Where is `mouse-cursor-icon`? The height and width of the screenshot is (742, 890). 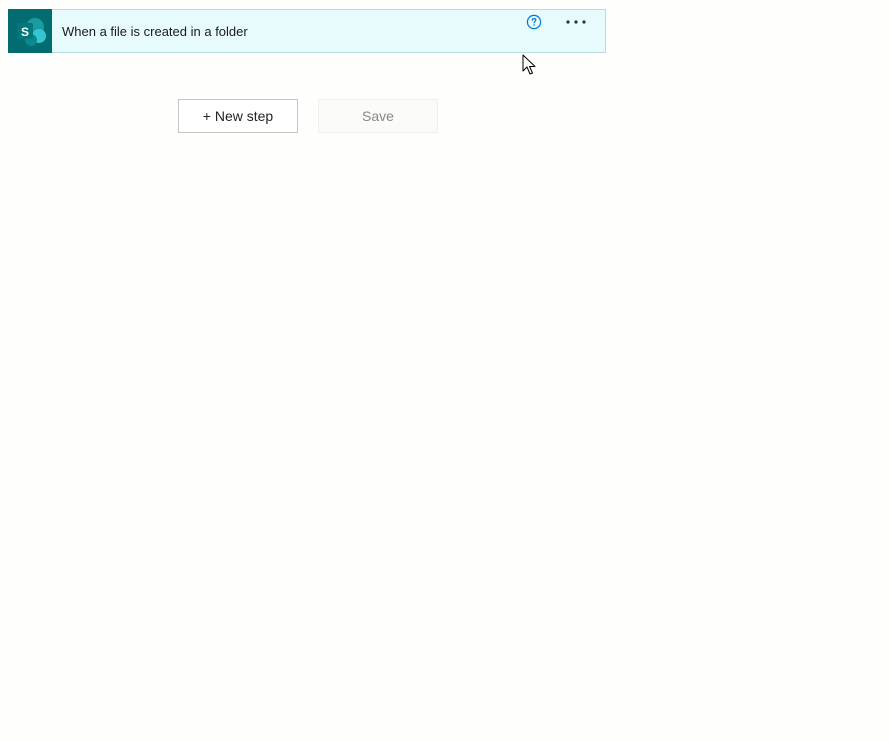 mouse-cursor-icon is located at coordinates (529, 64).